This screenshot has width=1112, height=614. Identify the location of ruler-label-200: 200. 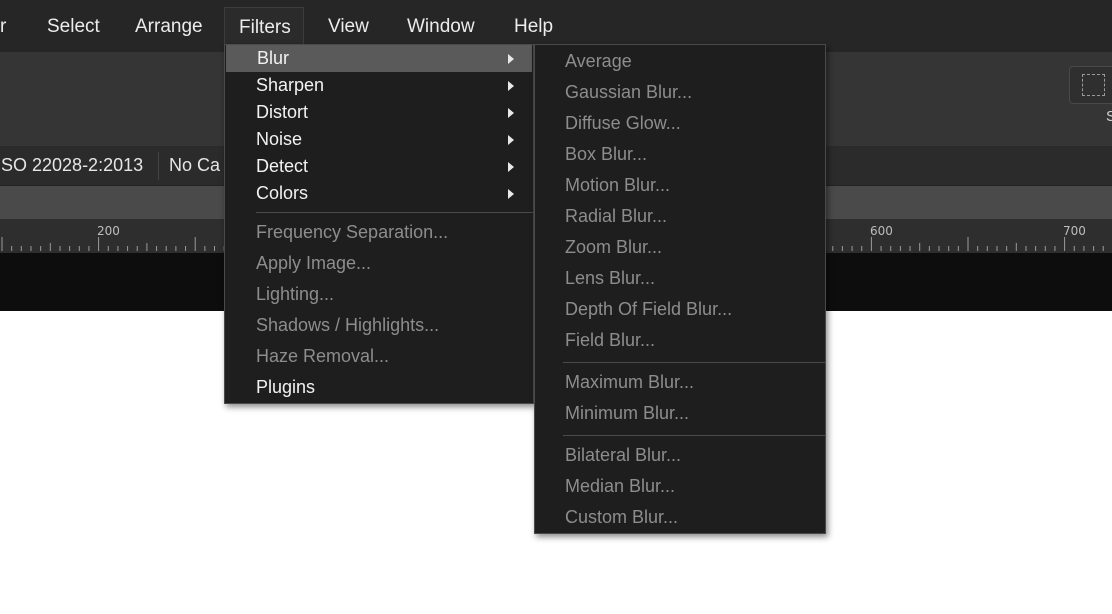
(108, 231).